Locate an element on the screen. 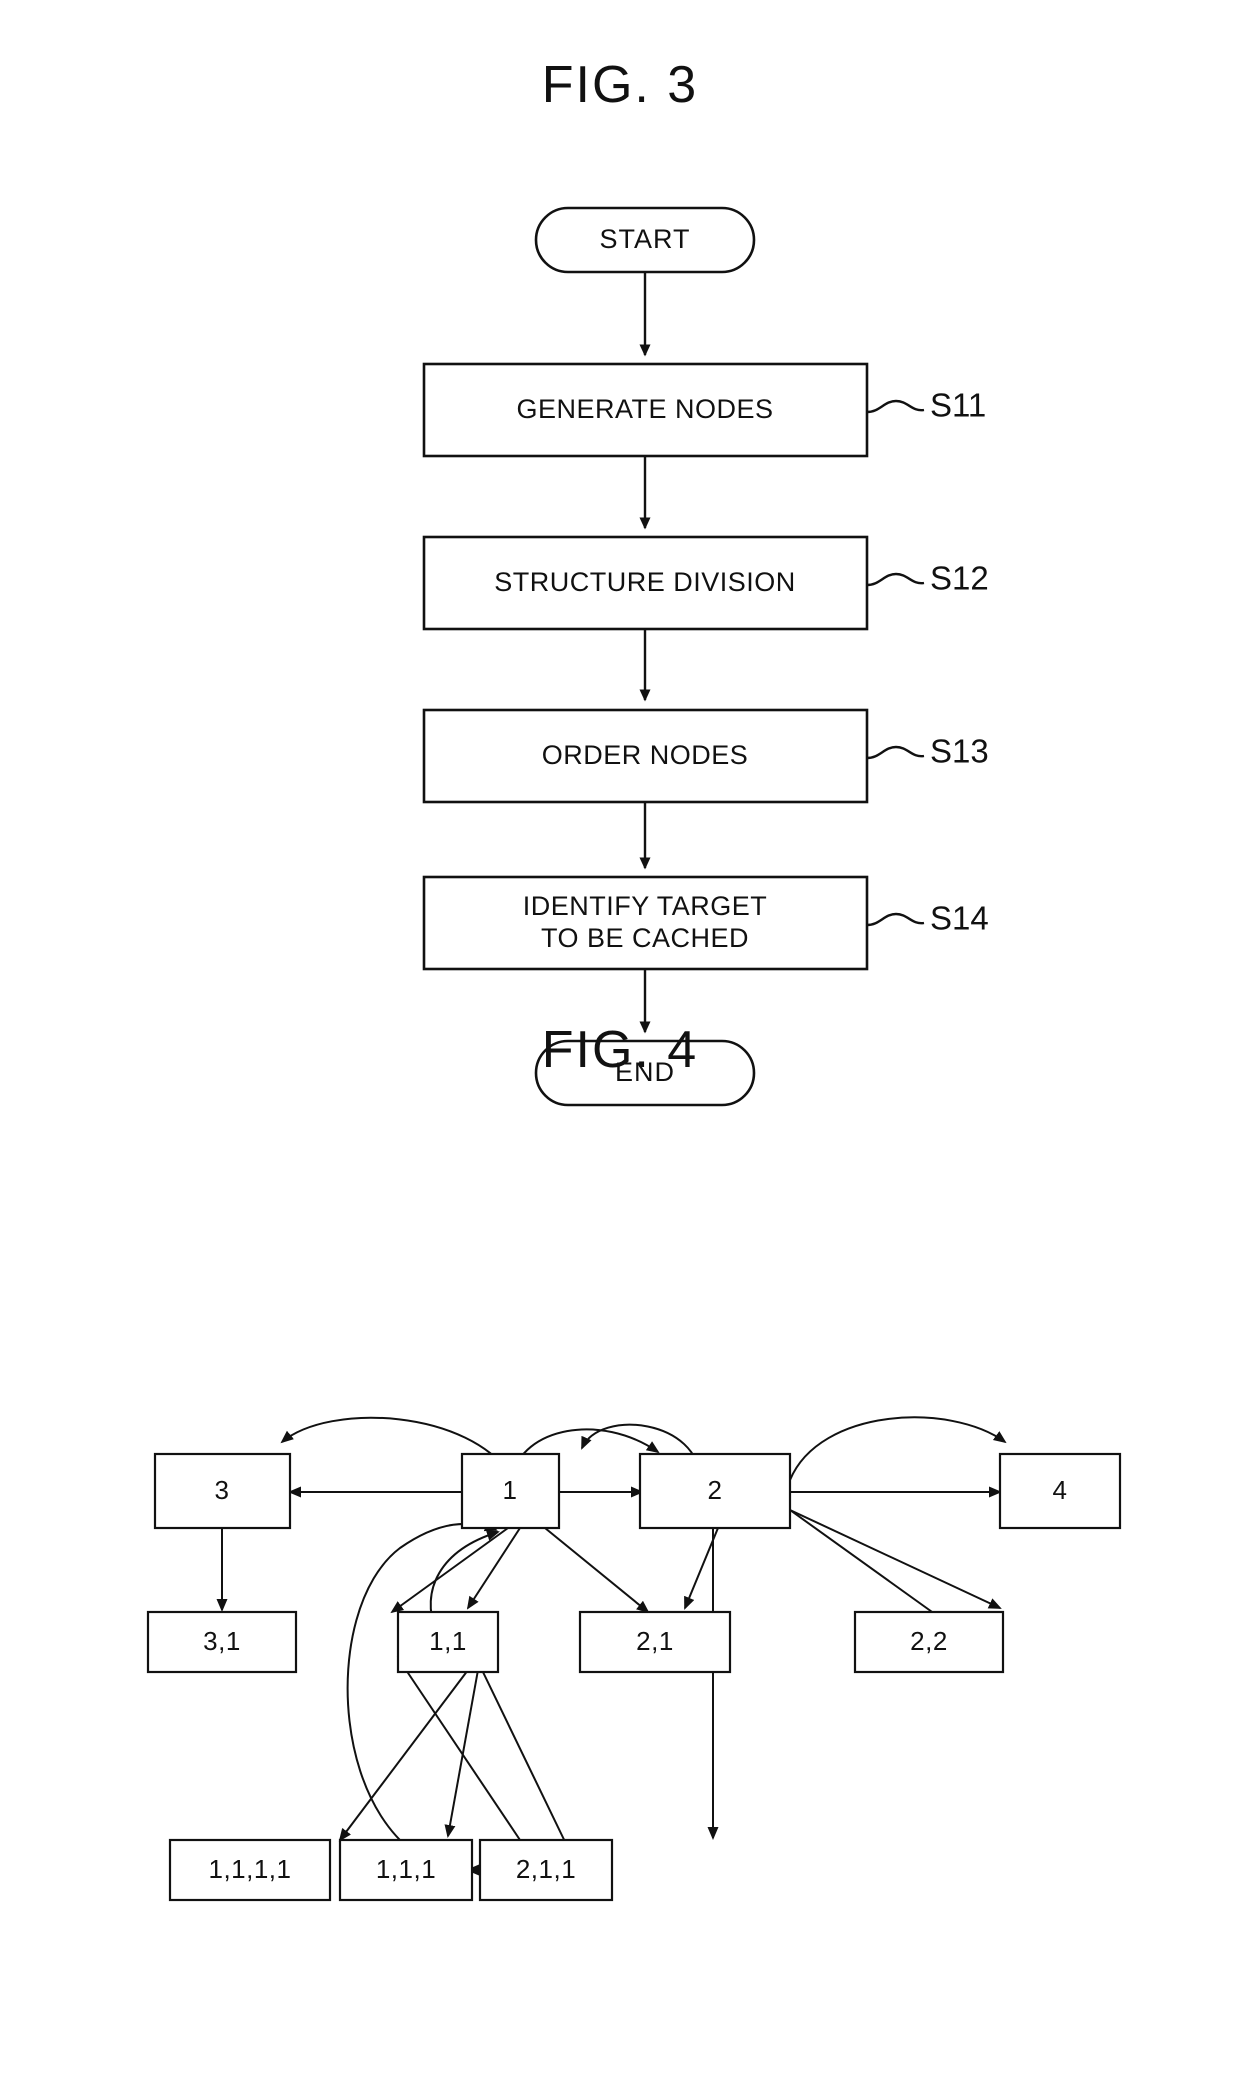 This screenshot has width=1240, height=2092. graph-node-211: 2,1,1 is located at coordinates (546, 1870).